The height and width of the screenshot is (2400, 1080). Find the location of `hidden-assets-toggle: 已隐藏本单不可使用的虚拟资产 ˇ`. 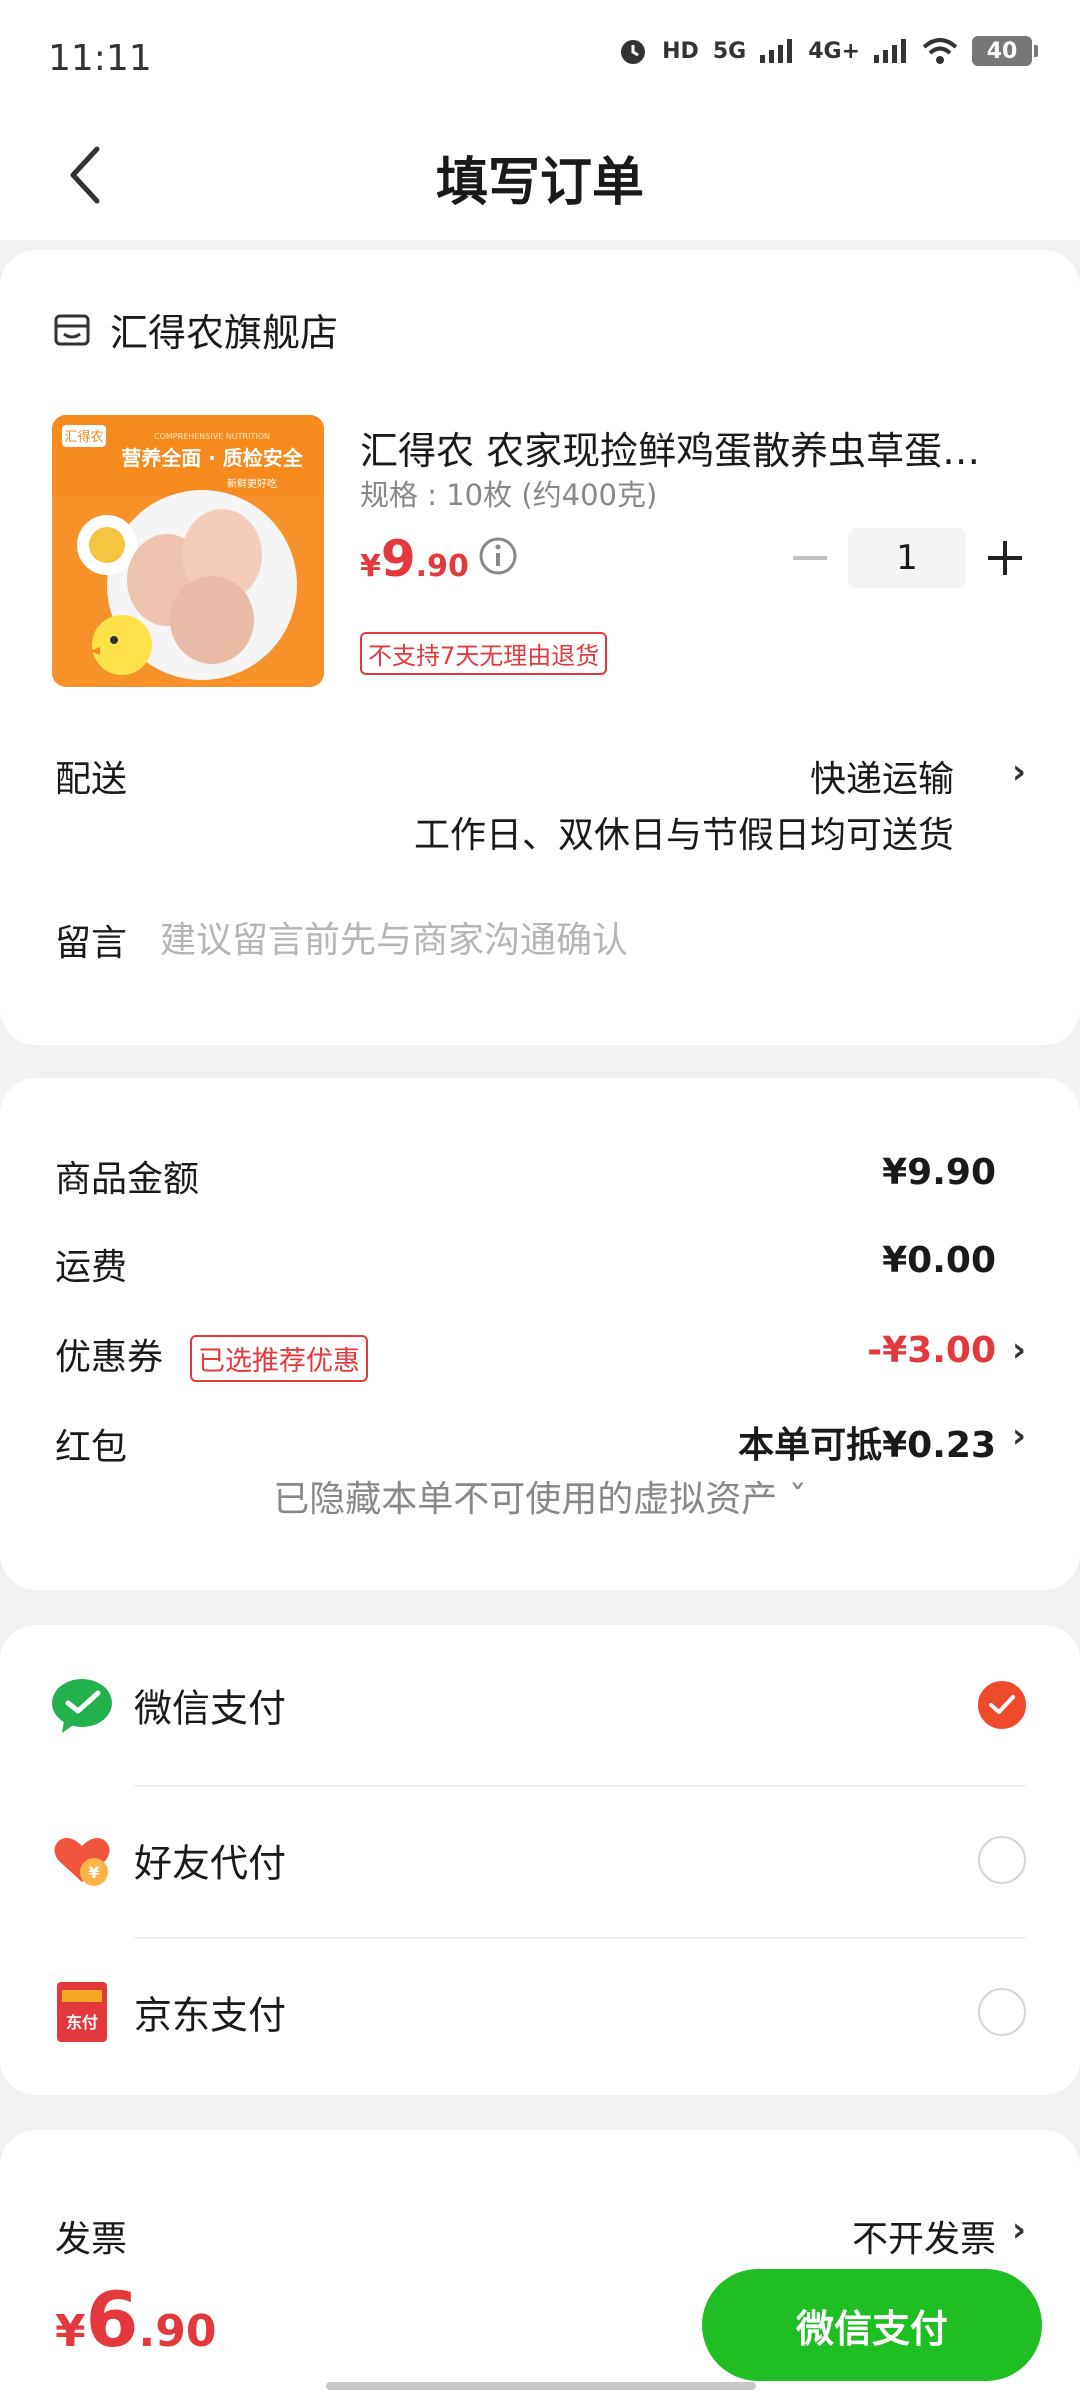

hidden-assets-toggle: 已隐藏本单不可使用的虚拟资产 ˇ is located at coordinates (540, 1496).